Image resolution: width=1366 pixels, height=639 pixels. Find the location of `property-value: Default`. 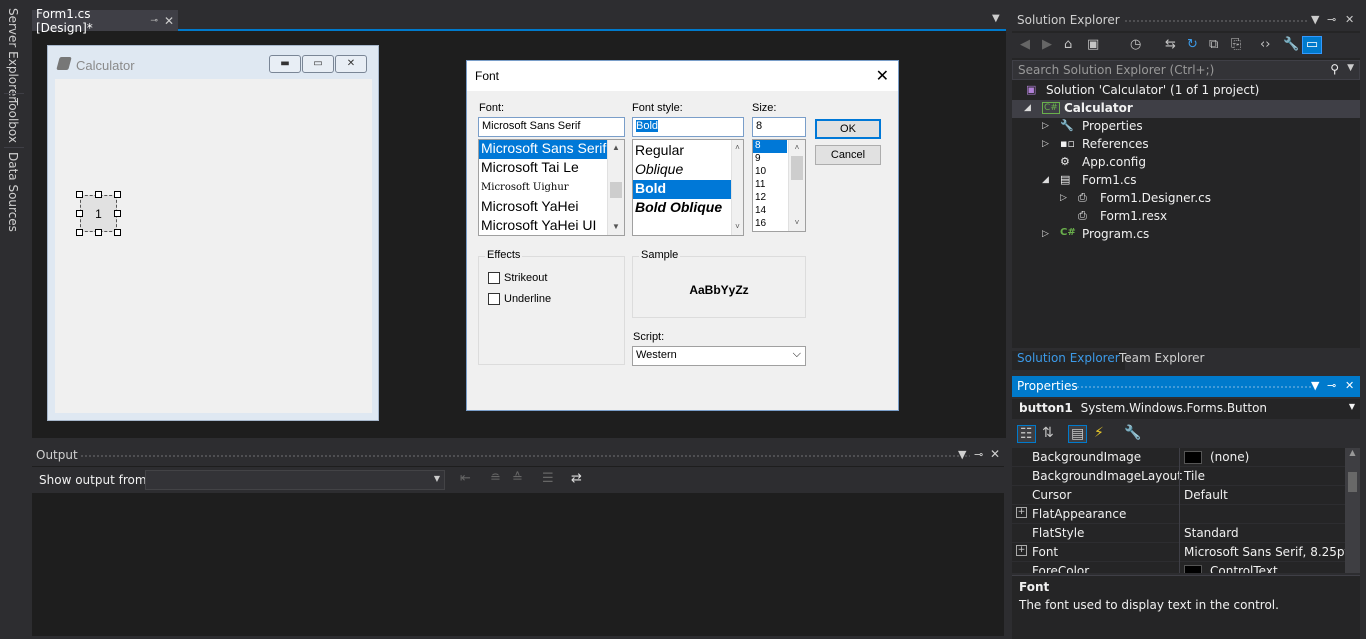

property-value: Default is located at coordinates (1206, 495).